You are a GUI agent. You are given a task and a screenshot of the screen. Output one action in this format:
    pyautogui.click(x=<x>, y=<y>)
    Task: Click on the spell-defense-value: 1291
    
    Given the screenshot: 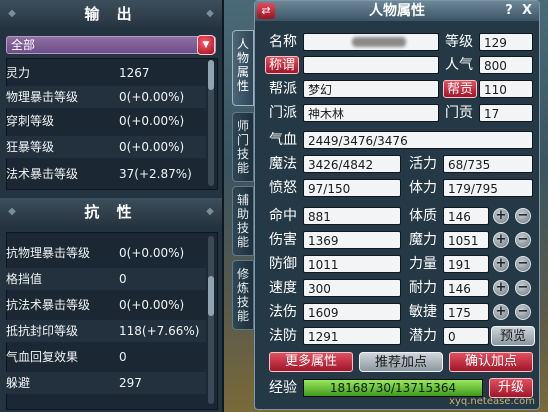 What is the action you would take?
    pyautogui.click(x=352, y=336)
    